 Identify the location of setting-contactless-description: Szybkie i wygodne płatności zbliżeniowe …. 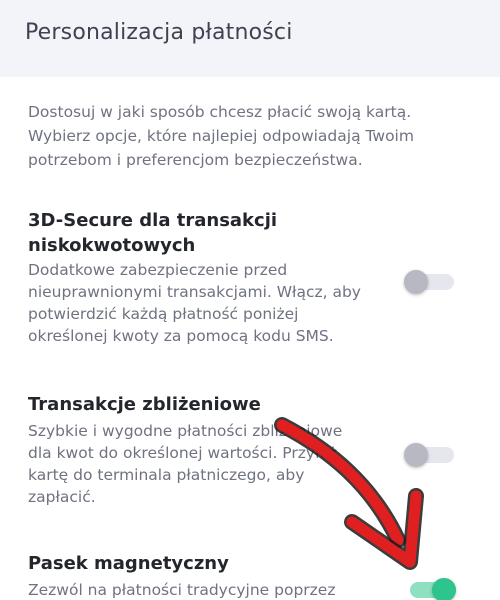
(185, 464).